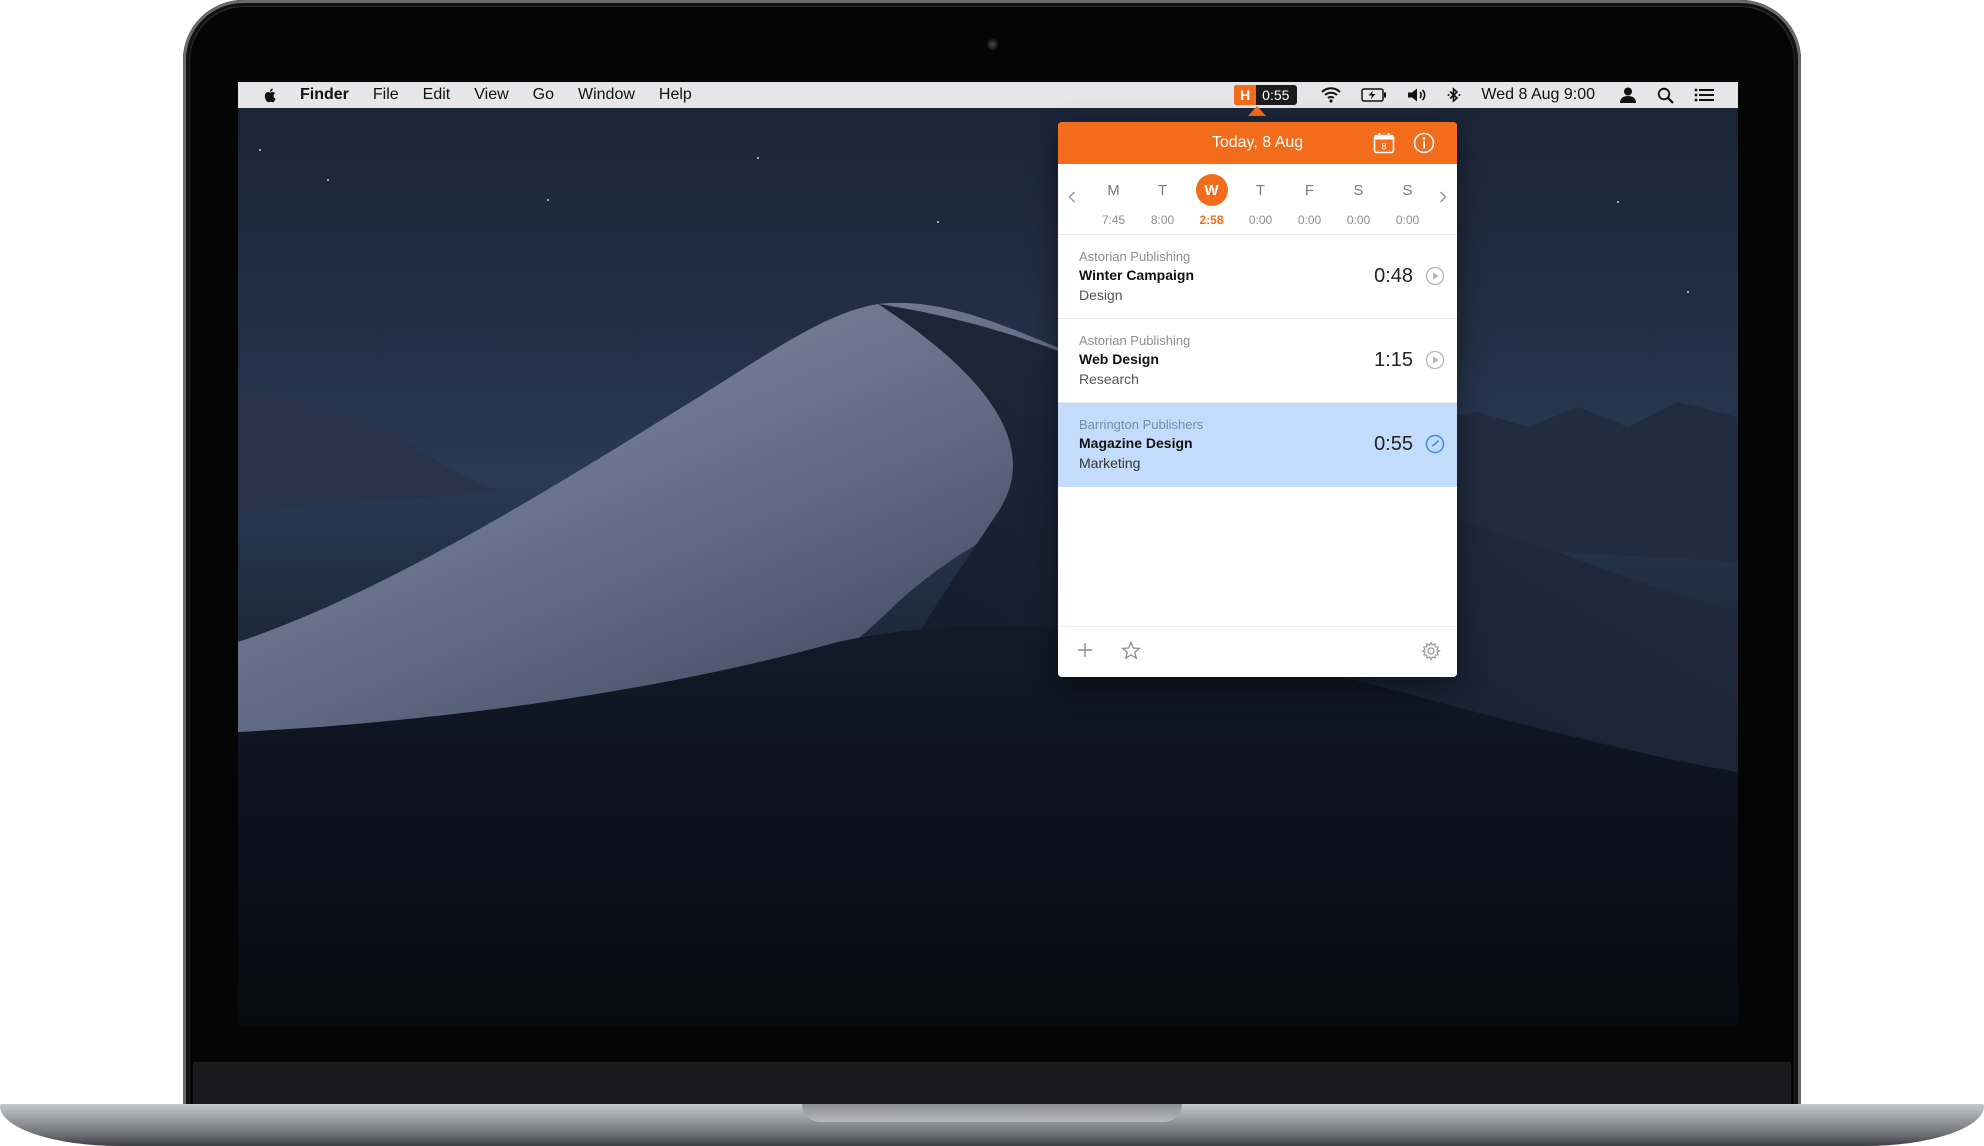 The height and width of the screenshot is (1146, 1984). I want to click on popover-arrow, so click(1257, 111).